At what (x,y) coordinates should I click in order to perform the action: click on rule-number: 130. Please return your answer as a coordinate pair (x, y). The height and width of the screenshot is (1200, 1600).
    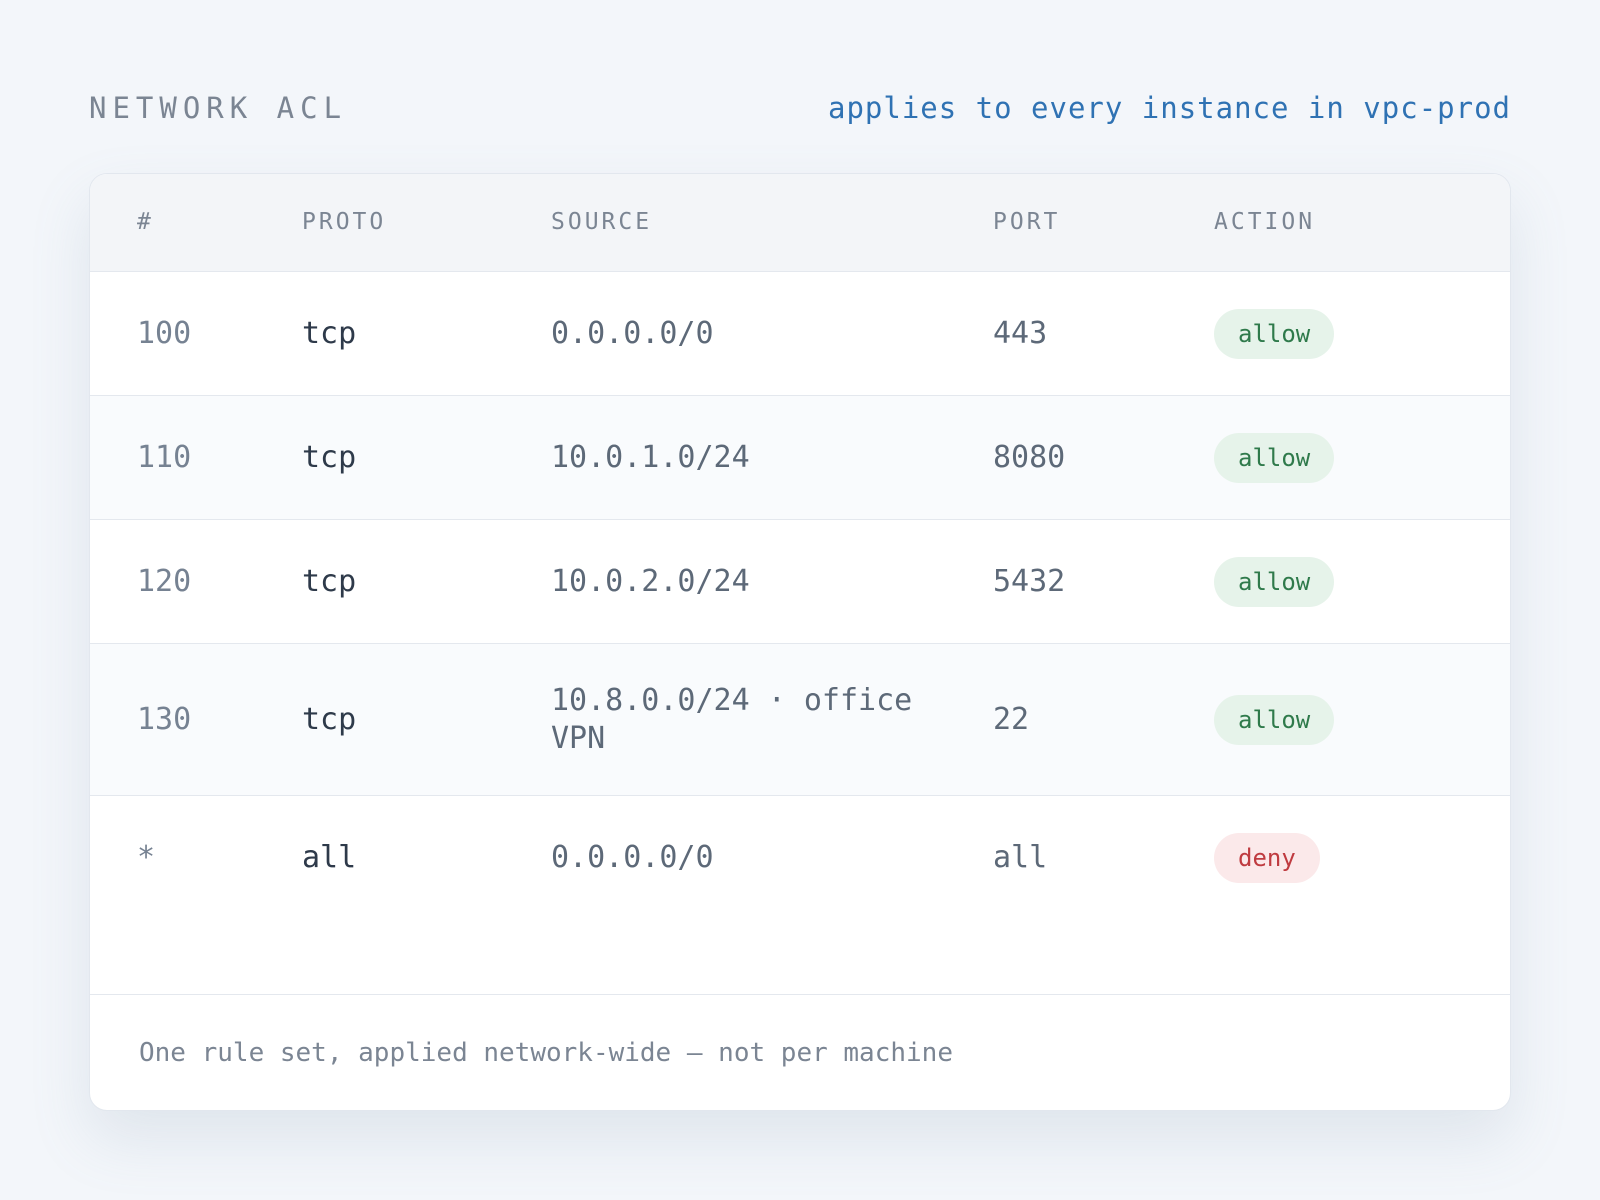
    Looking at the image, I should click on (164, 719).